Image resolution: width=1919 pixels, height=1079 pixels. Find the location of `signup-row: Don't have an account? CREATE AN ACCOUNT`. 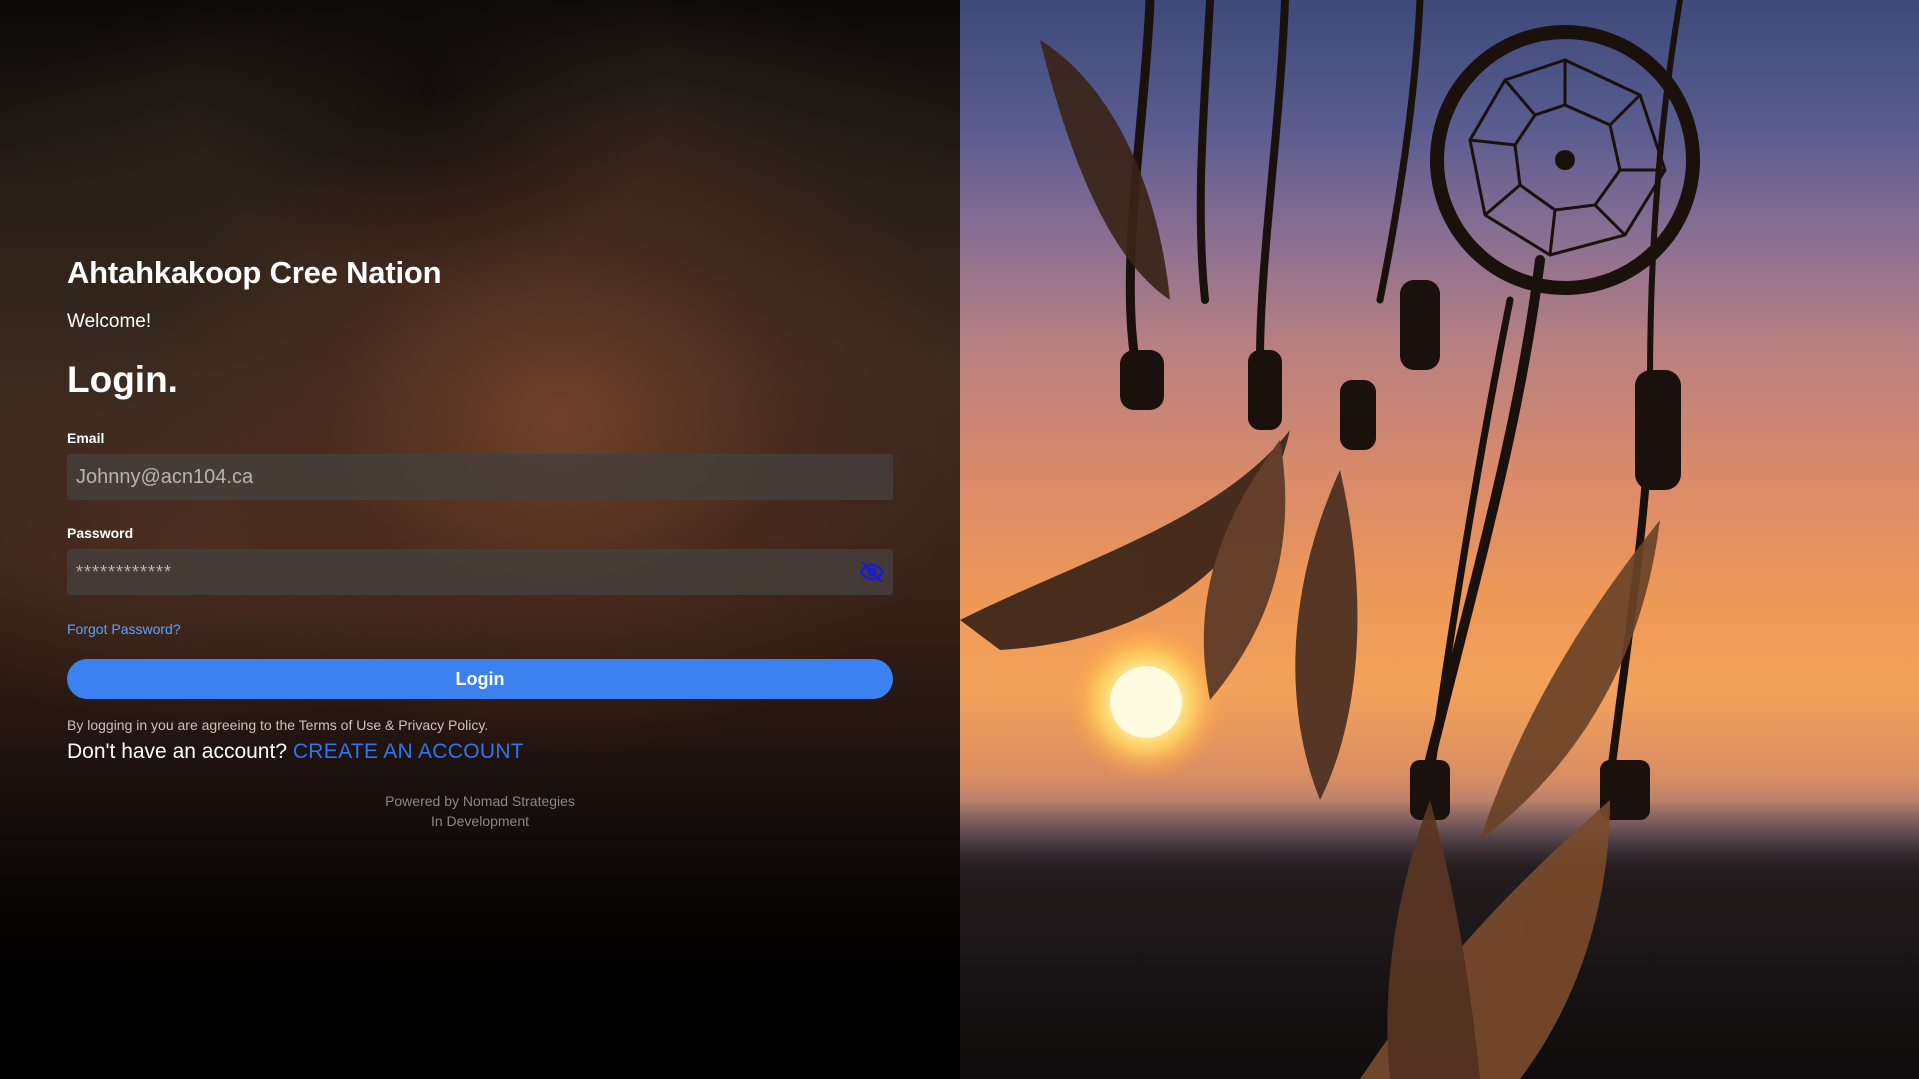

signup-row: Don't have an account? CREATE AN ACCOUNT is located at coordinates (480, 752).